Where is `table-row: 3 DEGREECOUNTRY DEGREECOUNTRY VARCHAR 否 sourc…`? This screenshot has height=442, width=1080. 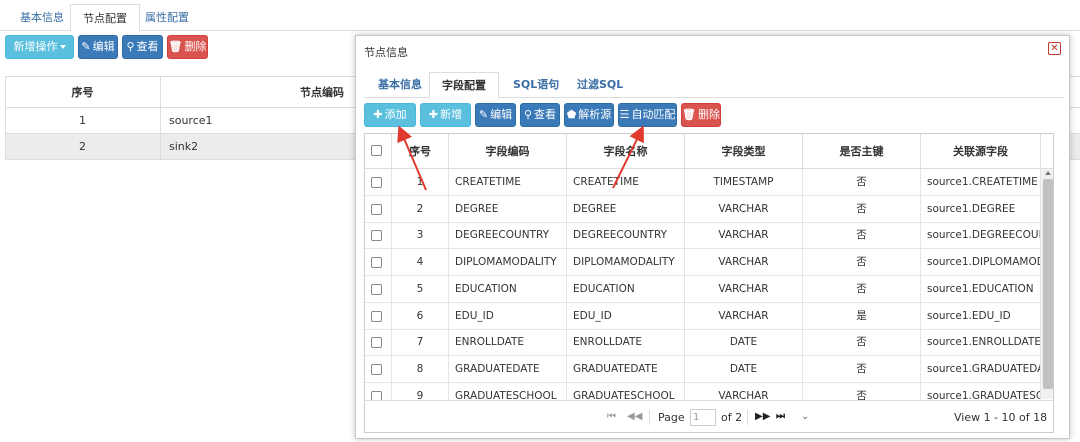
table-row: 3 DEGREECOUNTRY DEGREECOUNTRY VARCHAR 否 sourc… is located at coordinates (709, 236).